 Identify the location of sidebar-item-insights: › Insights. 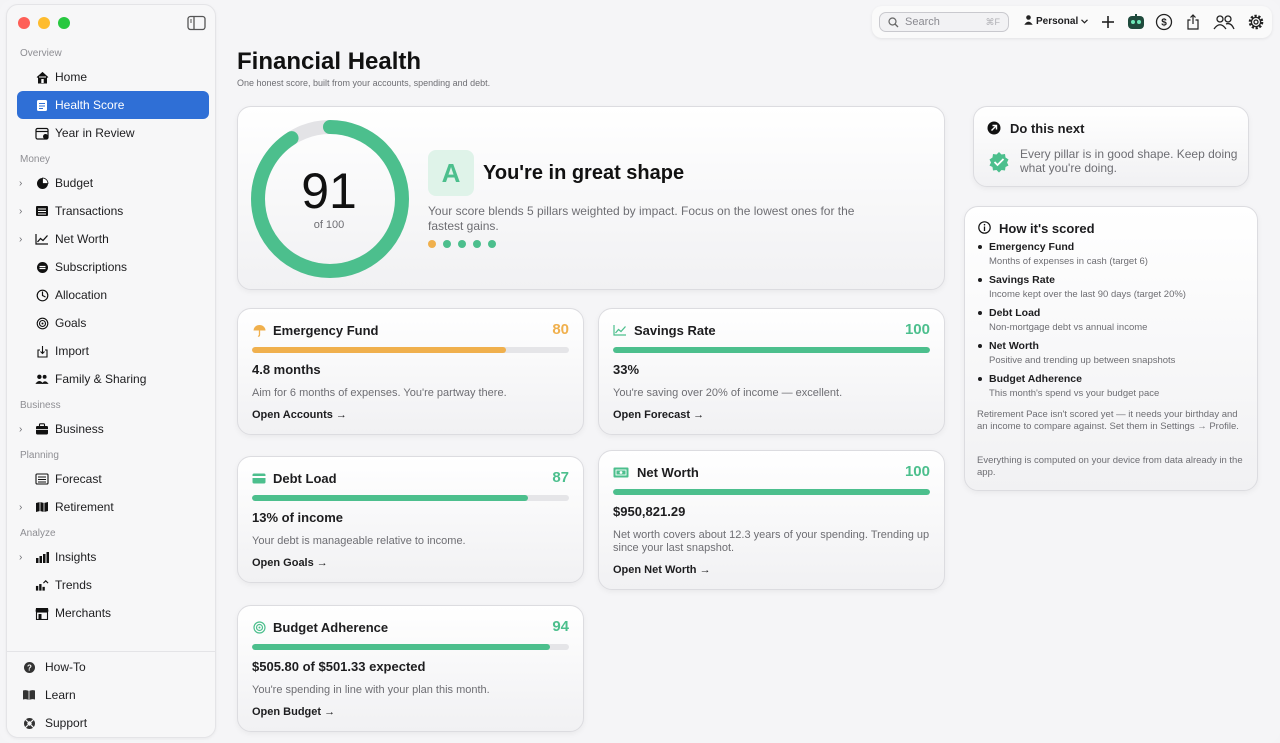
(113, 557).